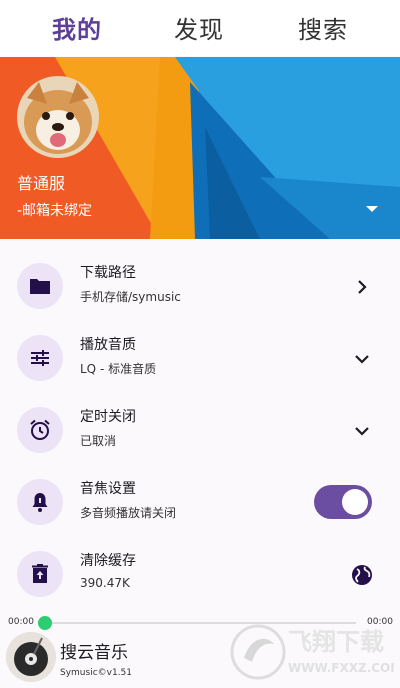 This screenshot has height=688, width=400. I want to click on toggle-knob, so click(355, 502).